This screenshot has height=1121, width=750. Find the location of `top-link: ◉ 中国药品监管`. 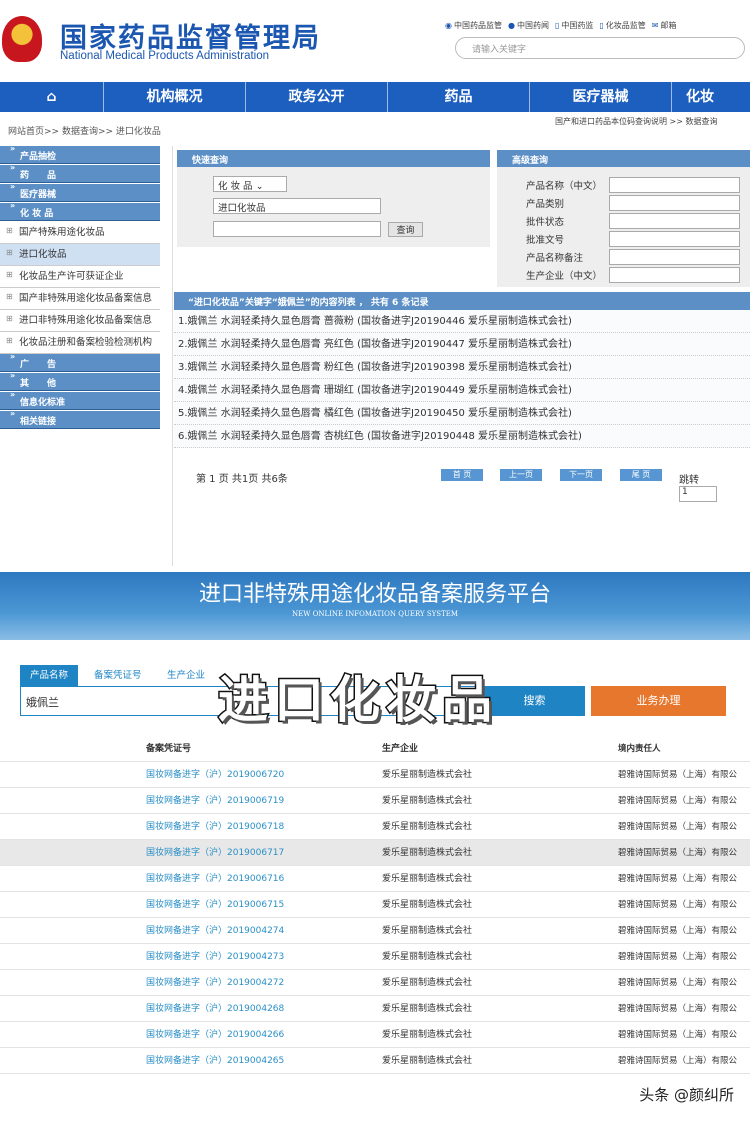

top-link: ◉ 中国药品监管 is located at coordinates (473, 25).